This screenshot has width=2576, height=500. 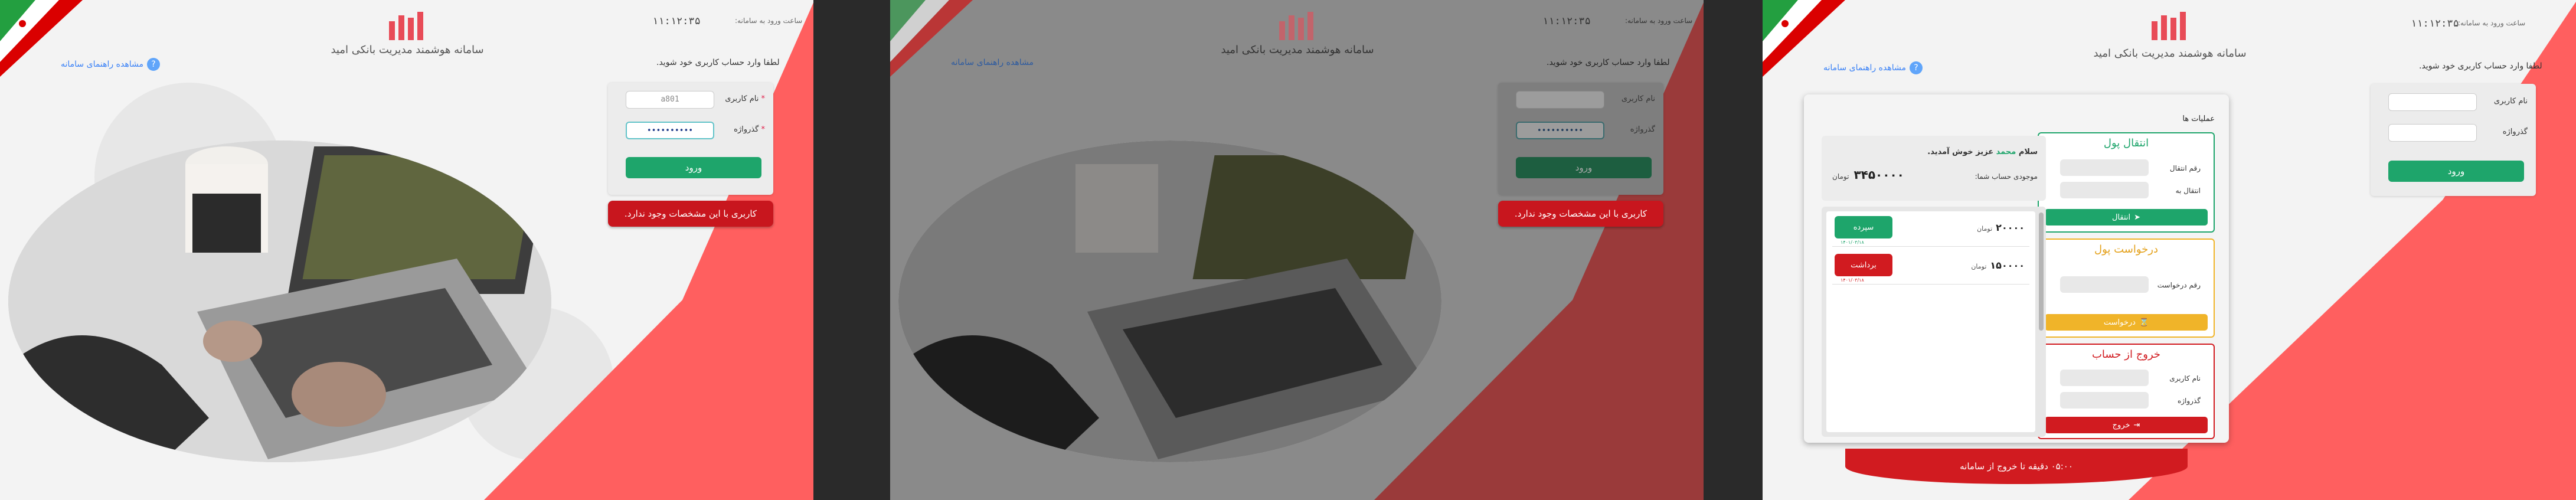 I want to click on transfer-amount-input, so click(x=2104, y=167).